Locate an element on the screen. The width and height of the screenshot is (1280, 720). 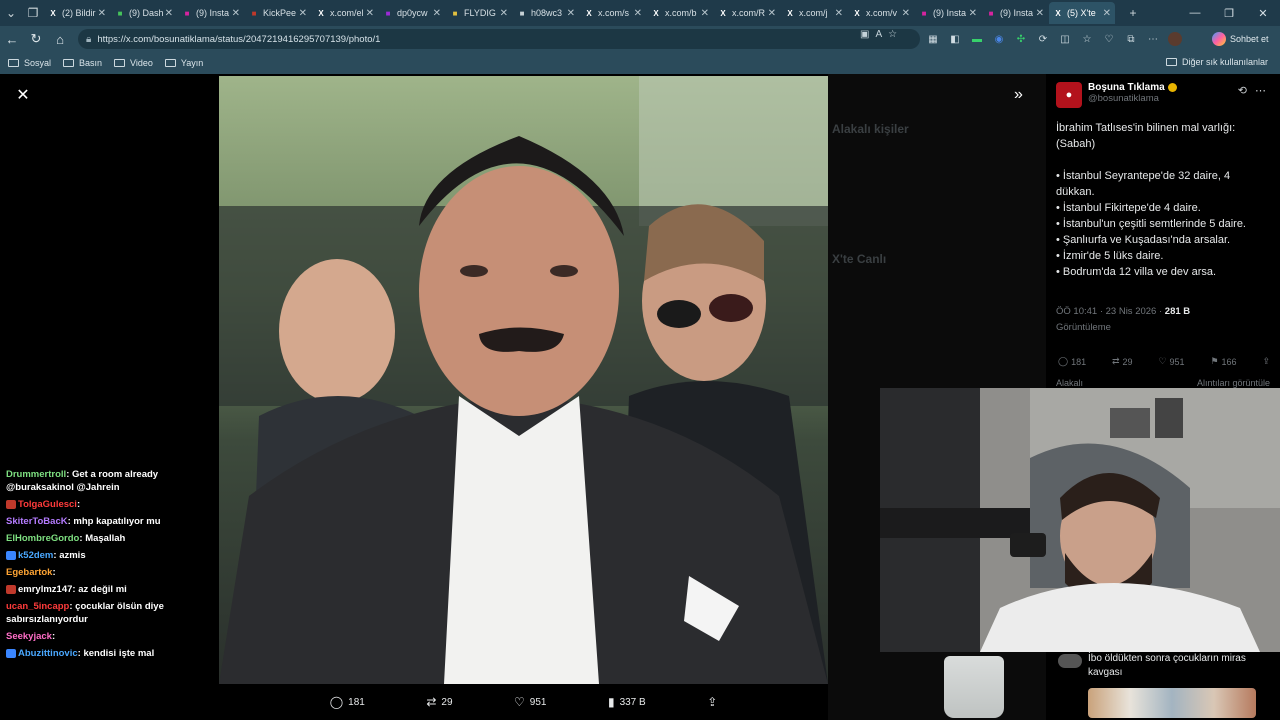
tweet-share-button: ⇪ is located at coordinates (1266, 361).